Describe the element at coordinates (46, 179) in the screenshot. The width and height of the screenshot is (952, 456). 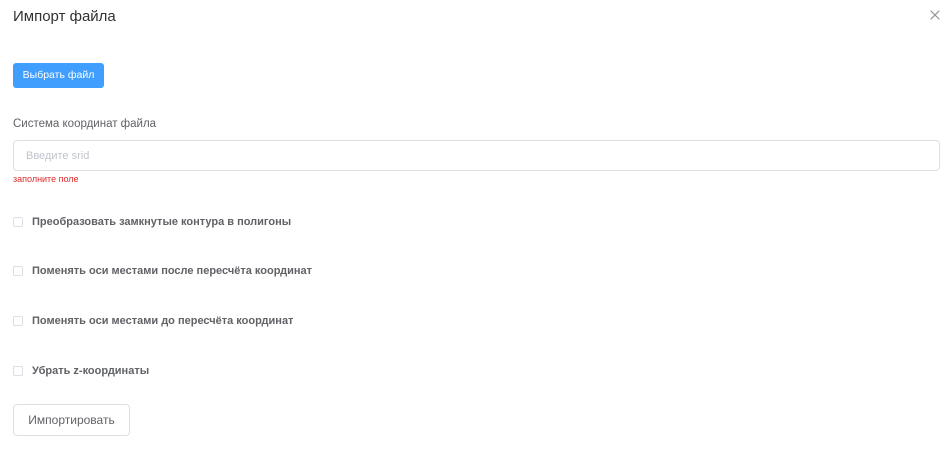
I see `srid-error-message: заполните поле` at that location.